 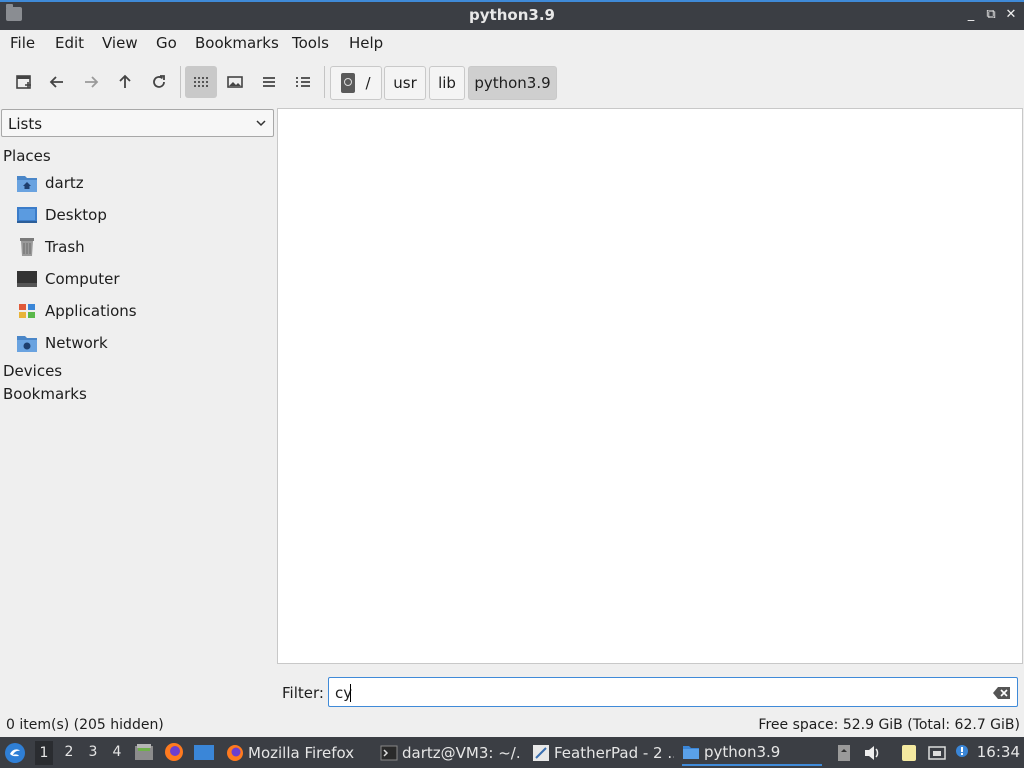 I want to click on task-label: python3.9, so click(x=742, y=752).